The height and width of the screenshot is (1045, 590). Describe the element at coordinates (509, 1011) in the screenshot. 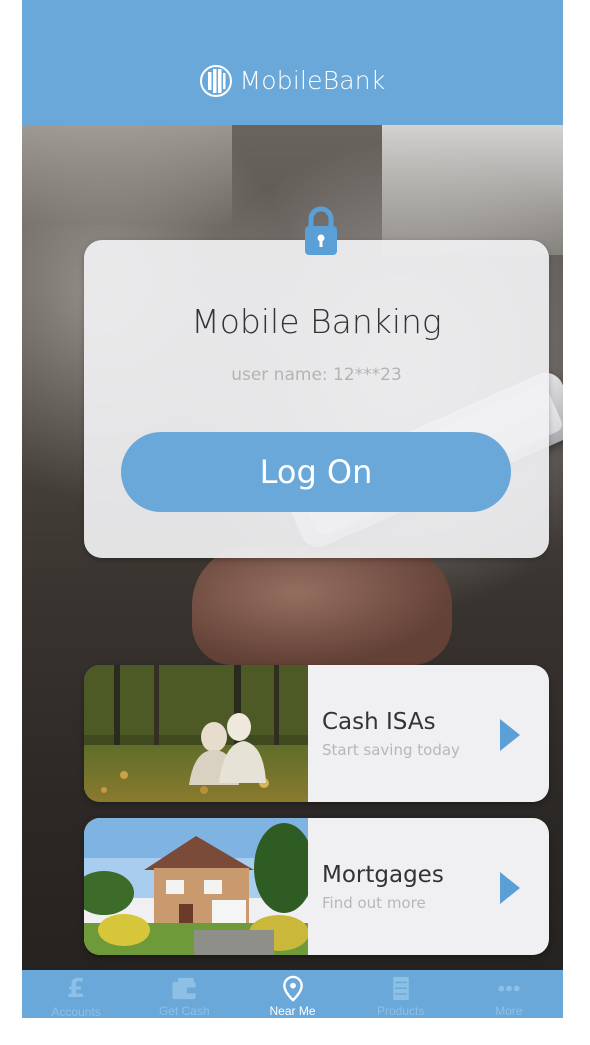

I see `tab-label: More` at that location.